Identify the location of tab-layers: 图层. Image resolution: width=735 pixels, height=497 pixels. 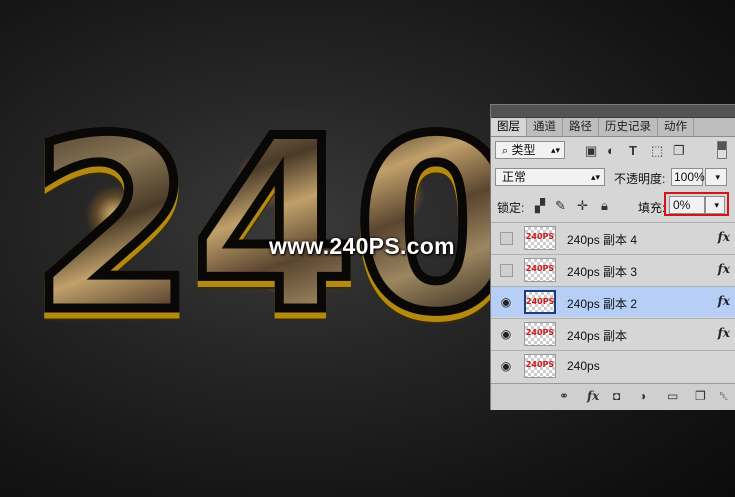
(509, 127).